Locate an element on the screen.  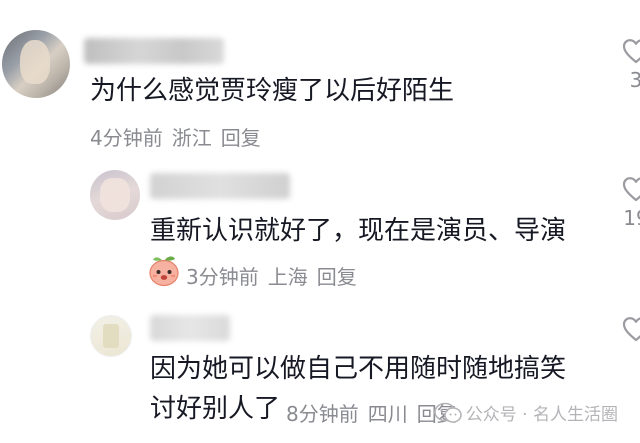
comment-meta: 4分钟前 浙江 回复 is located at coordinates (180, 136).